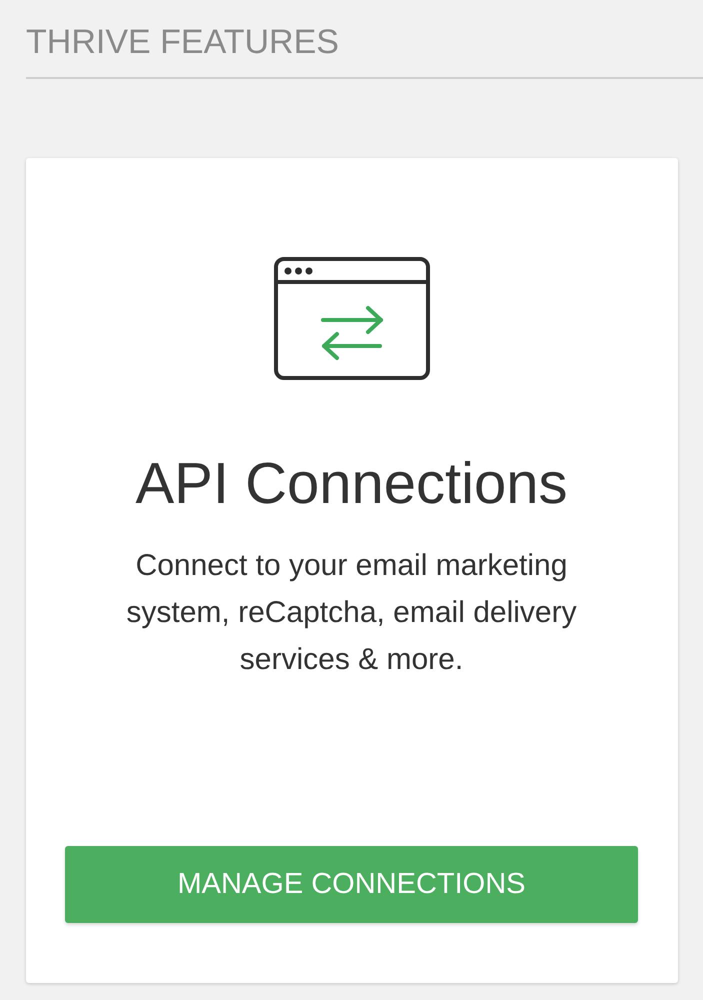  Describe the element at coordinates (352, 318) in the screenshot. I see `window-swap-arrows-icon` at that location.